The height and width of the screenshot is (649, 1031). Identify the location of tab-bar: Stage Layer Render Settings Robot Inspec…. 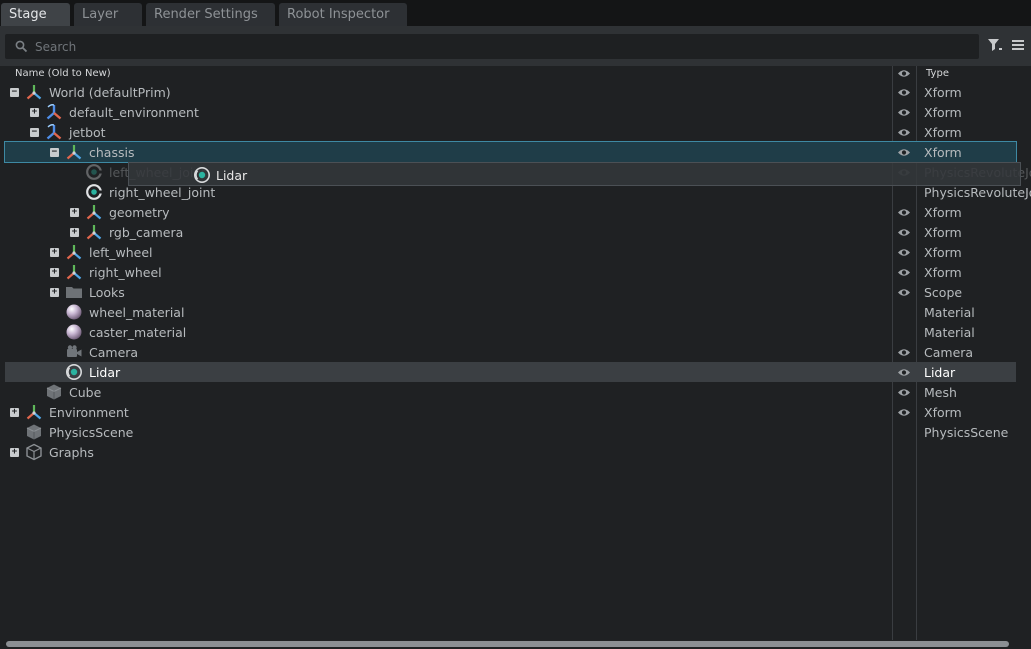
(515, 13).